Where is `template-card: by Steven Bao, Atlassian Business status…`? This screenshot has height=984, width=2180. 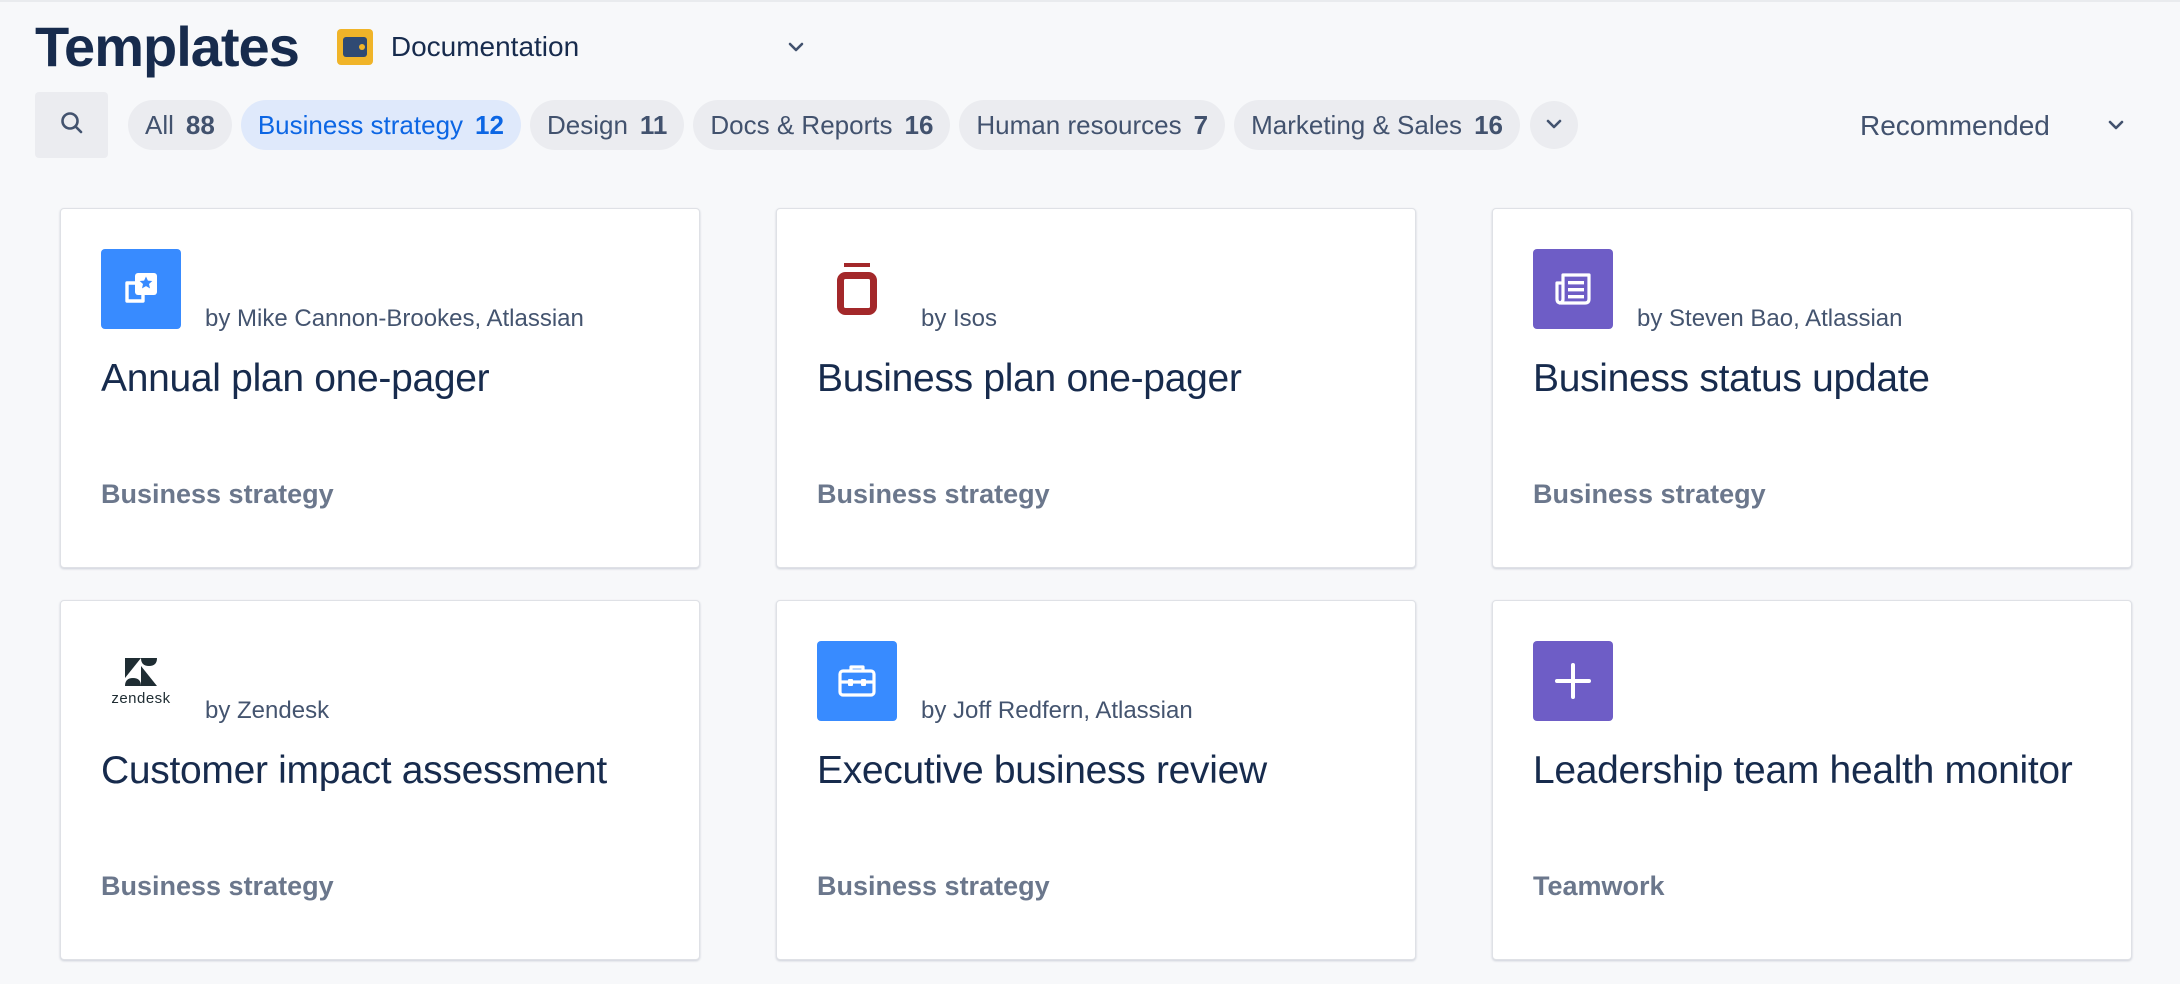
template-card: by Steven Bao, Atlassian Business status… is located at coordinates (1812, 388).